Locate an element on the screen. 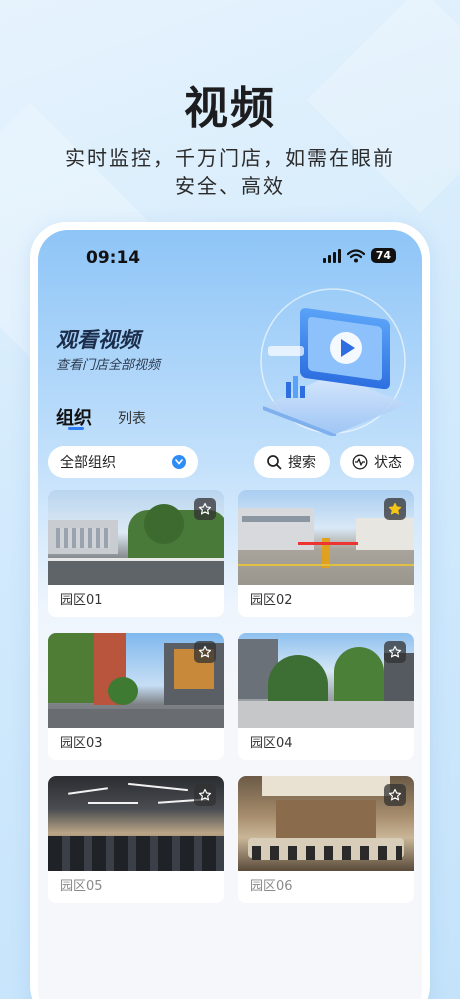 The width and height of the screenshot is (460, 999). video-card-label: 园区06 is located at coordinates (271, 886).